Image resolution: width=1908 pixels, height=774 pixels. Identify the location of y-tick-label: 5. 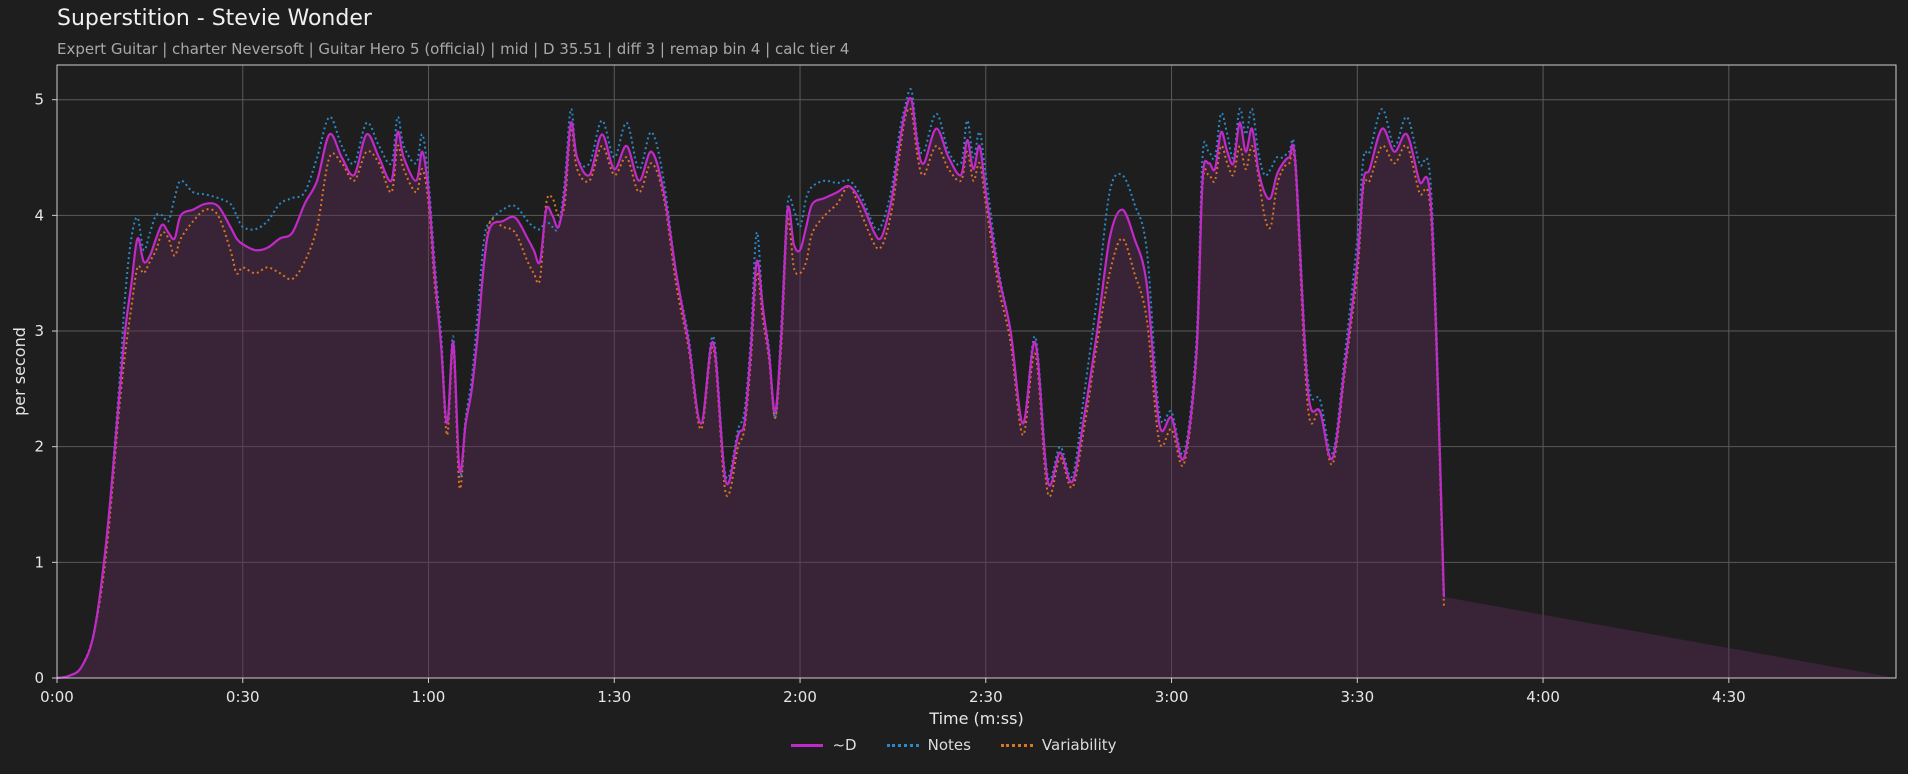
(39, 100).